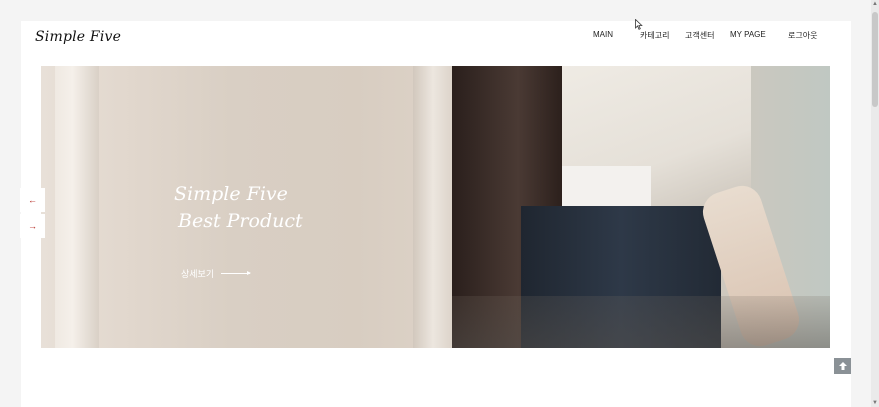  I want to click on scroll-top-button, so click(842, 366).